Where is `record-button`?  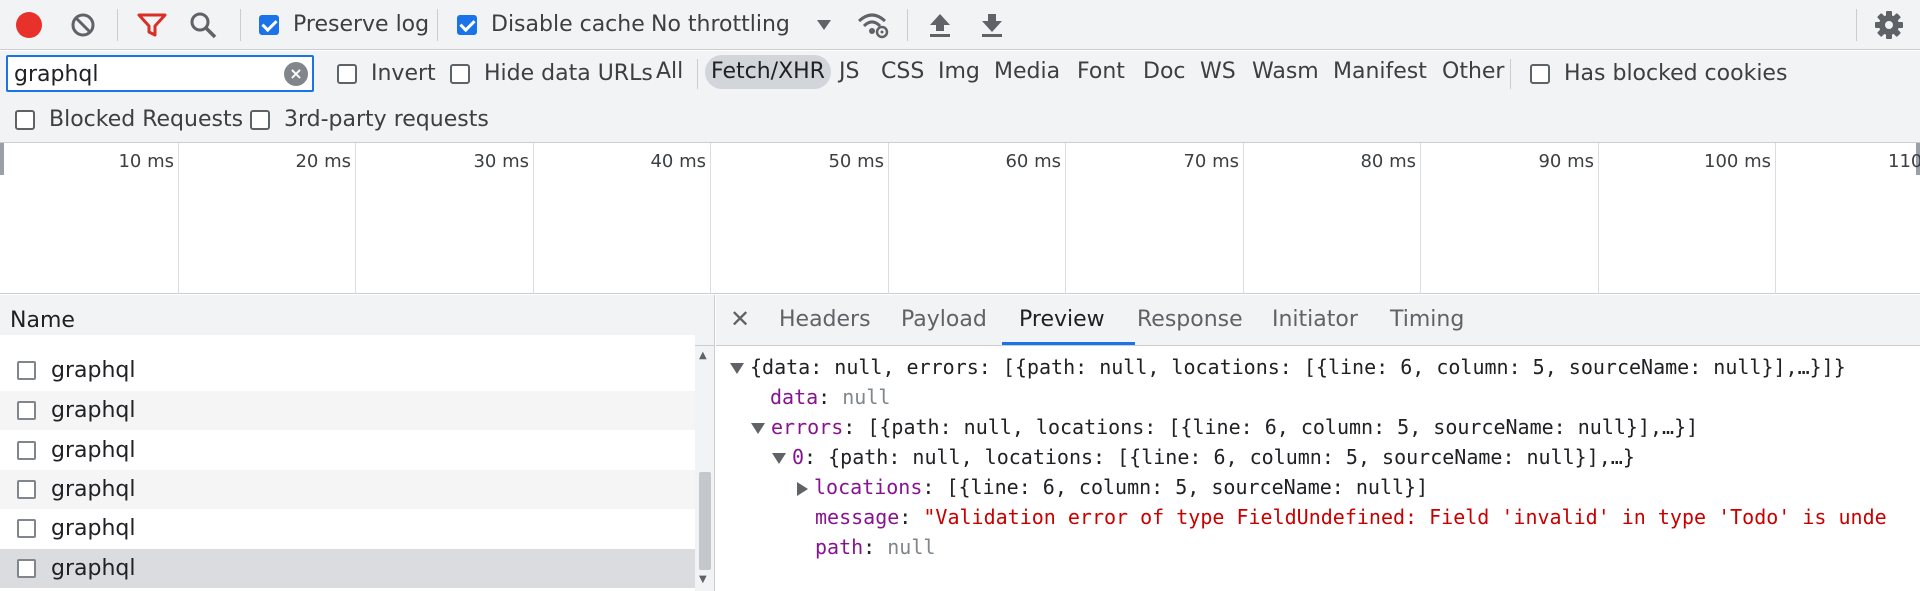
record-button is located at coordinates (29, 25).